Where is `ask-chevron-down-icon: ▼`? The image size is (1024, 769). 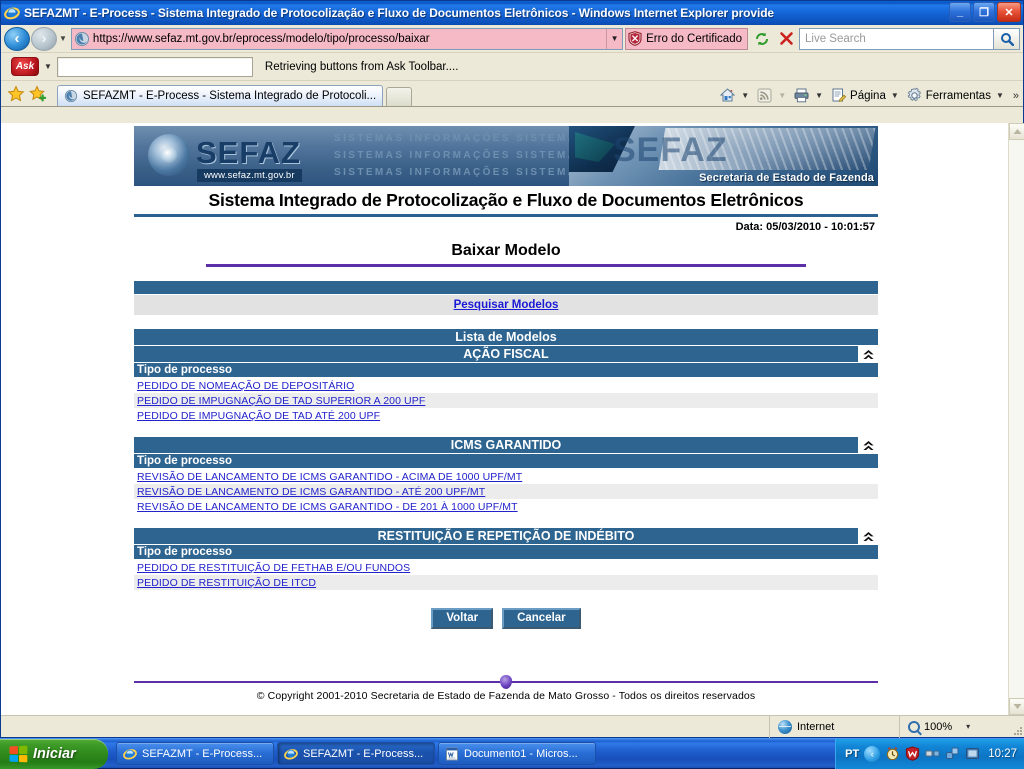 ask-chevron-down-icon: ▼ is located at coordinates (48, 66).